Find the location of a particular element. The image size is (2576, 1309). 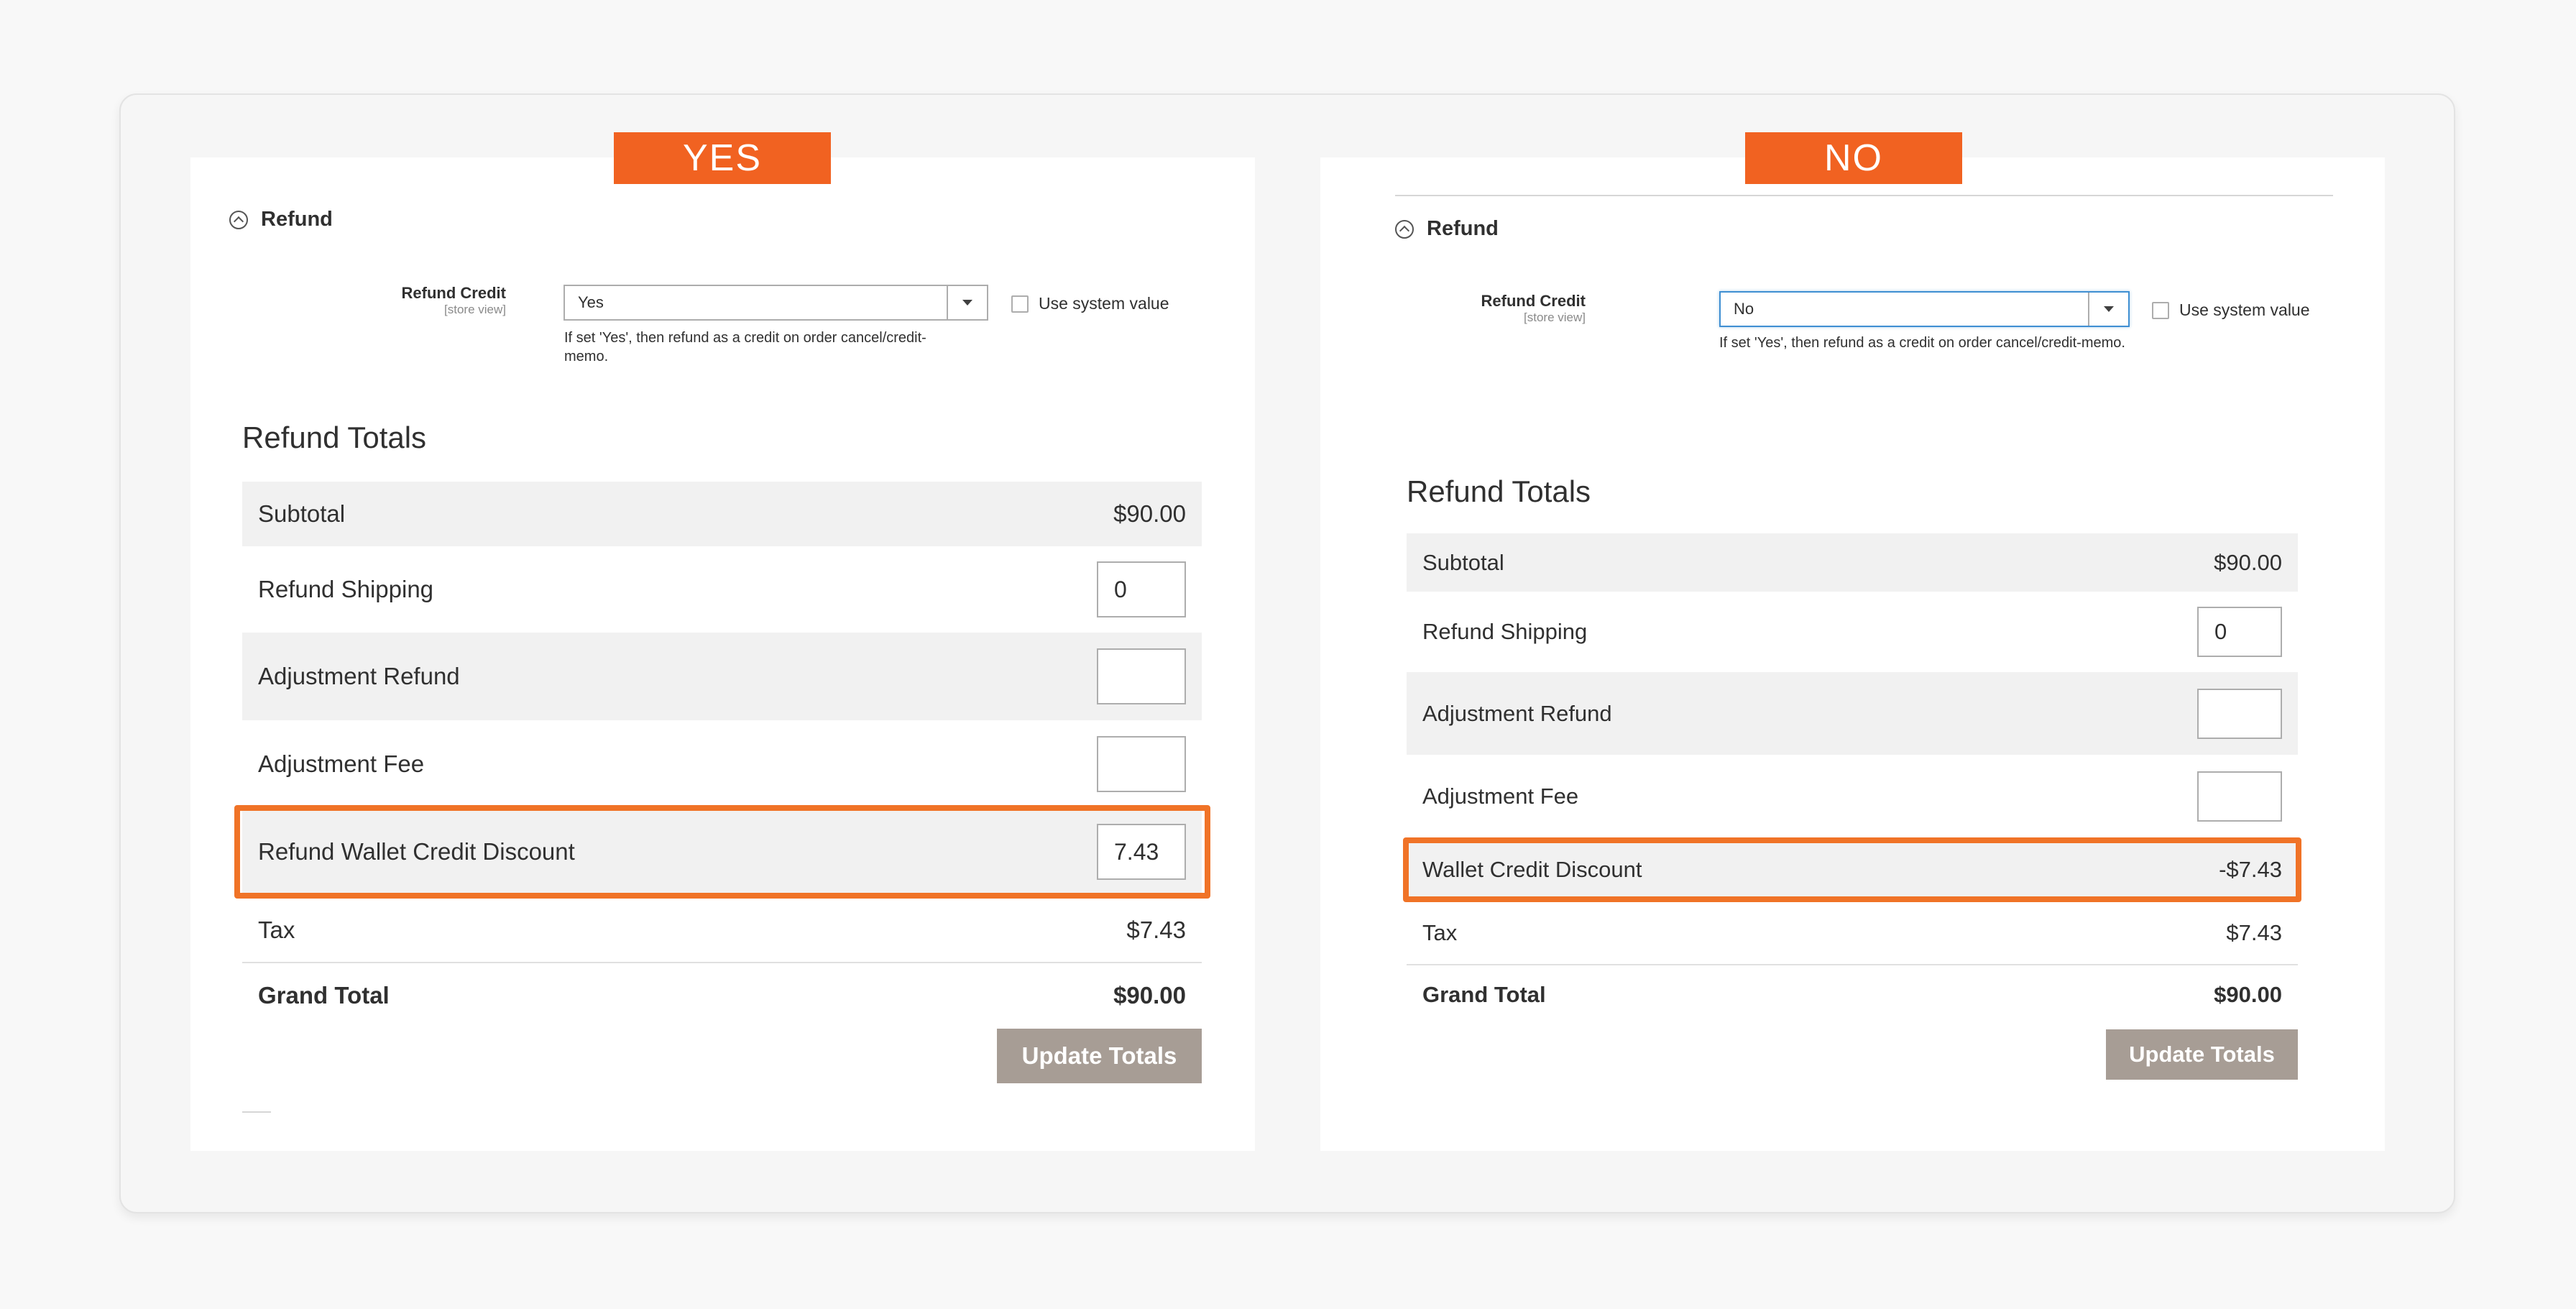

no-tag: NO is located at coordinates (1853, 158).